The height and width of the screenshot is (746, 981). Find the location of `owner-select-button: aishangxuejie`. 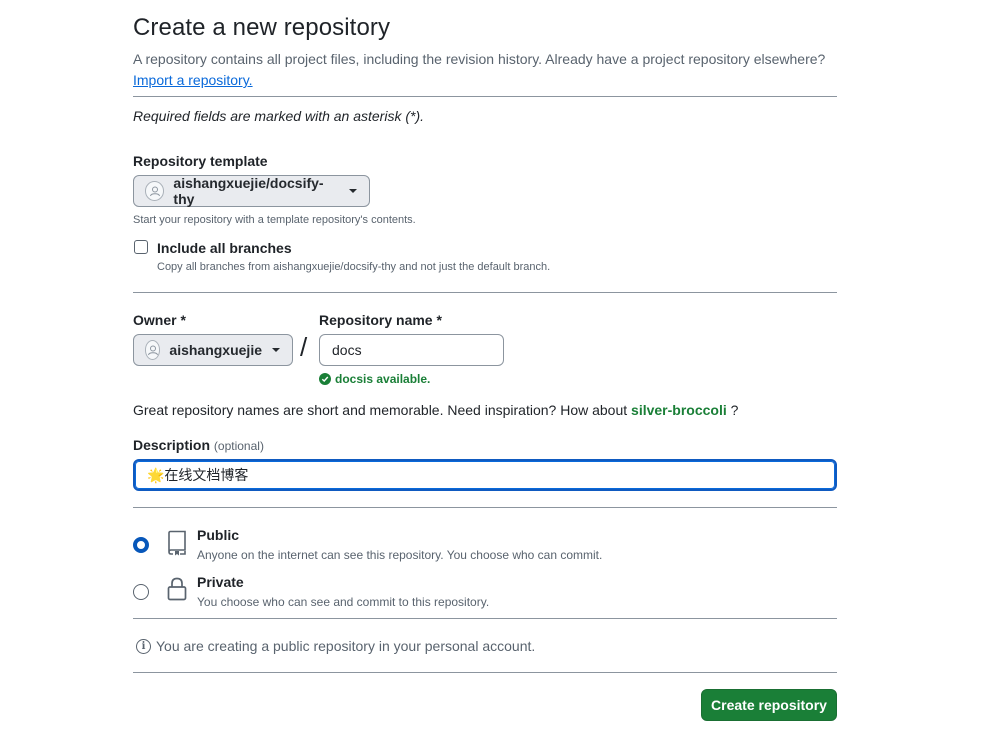

owner-select-button: aishangxuejie is located at coordinates (213, 350).